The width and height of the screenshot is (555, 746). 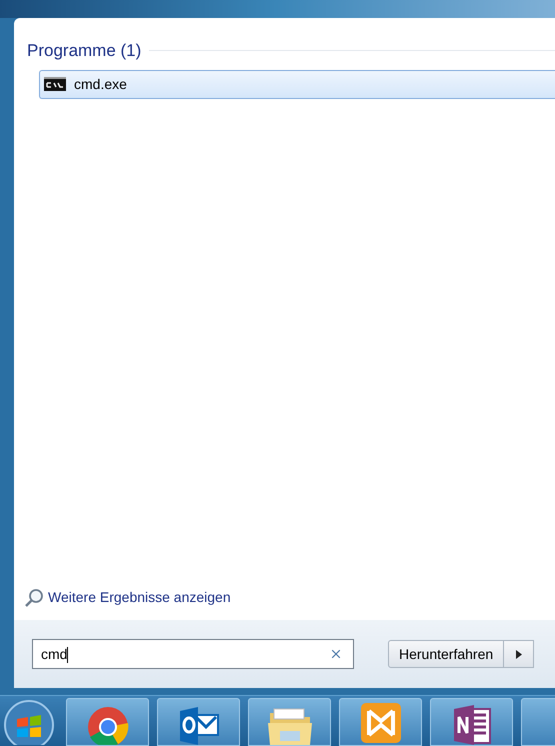 What do you see at coordinates (100, 84) in the screenshot?
I see `result-label: cmd.exe` at bounding box center [100, 84].